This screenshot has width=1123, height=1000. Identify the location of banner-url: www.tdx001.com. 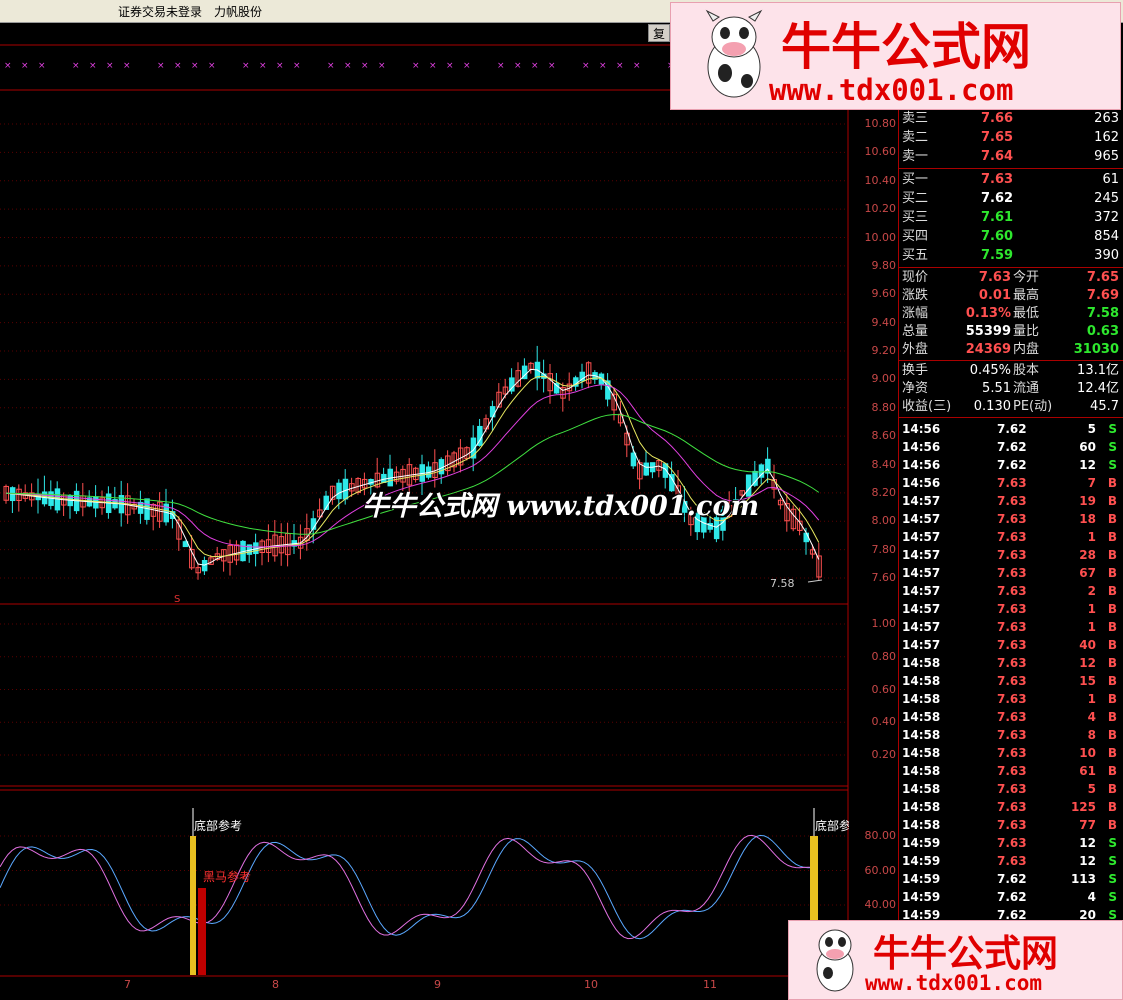
(891, 90).